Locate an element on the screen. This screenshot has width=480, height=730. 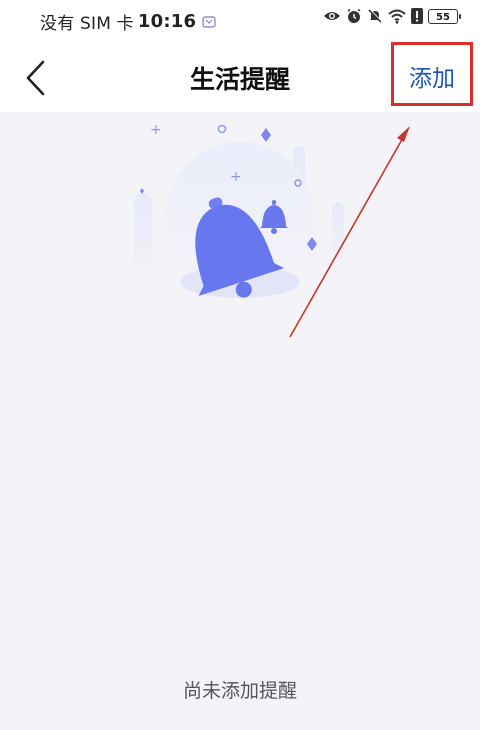
battery-icon: 55 is located at coordinates (444, 16).